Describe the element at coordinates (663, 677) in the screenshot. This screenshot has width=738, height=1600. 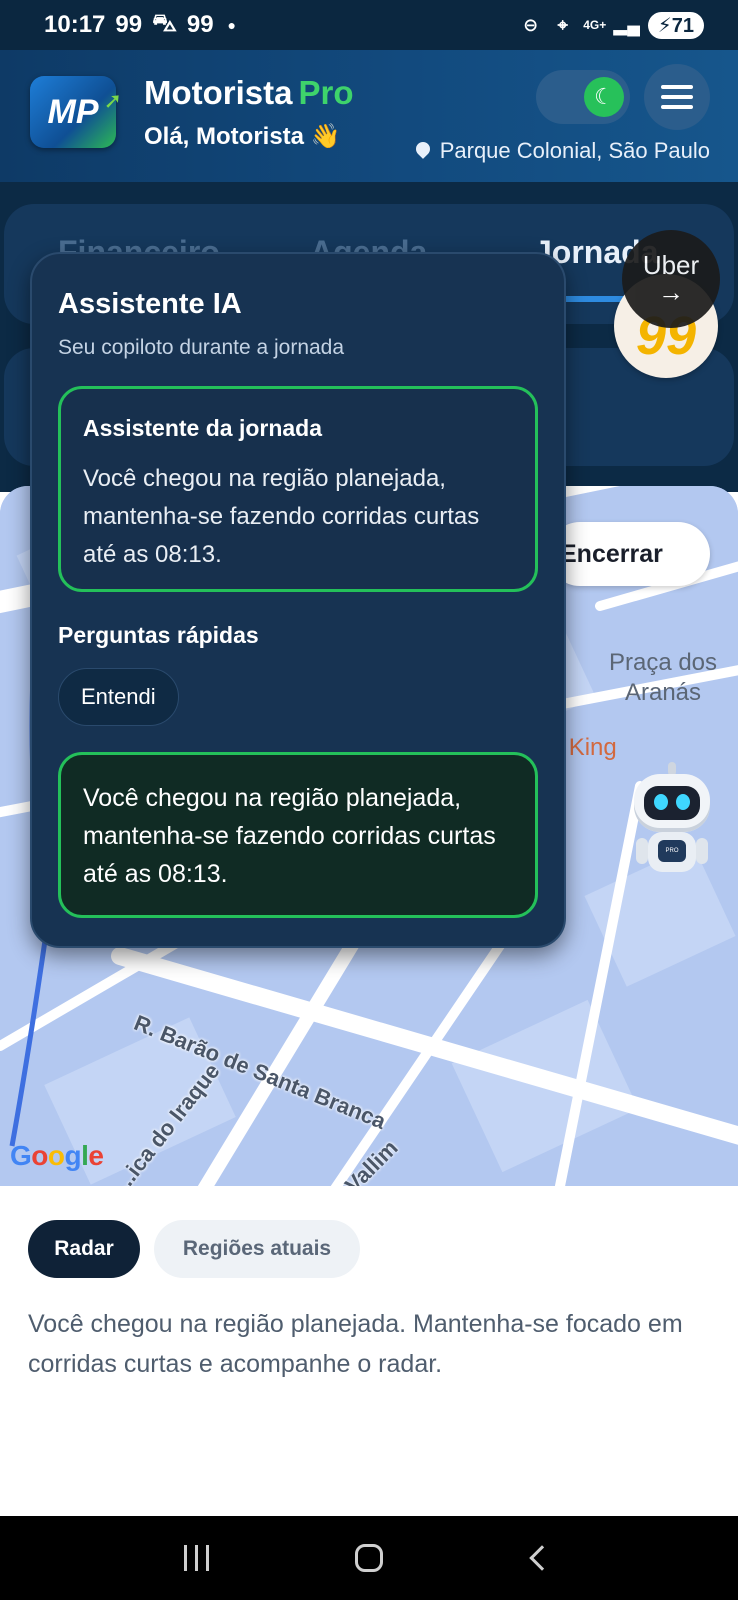
I see `poi-praca-label: Praça dos Aranás` at that location.